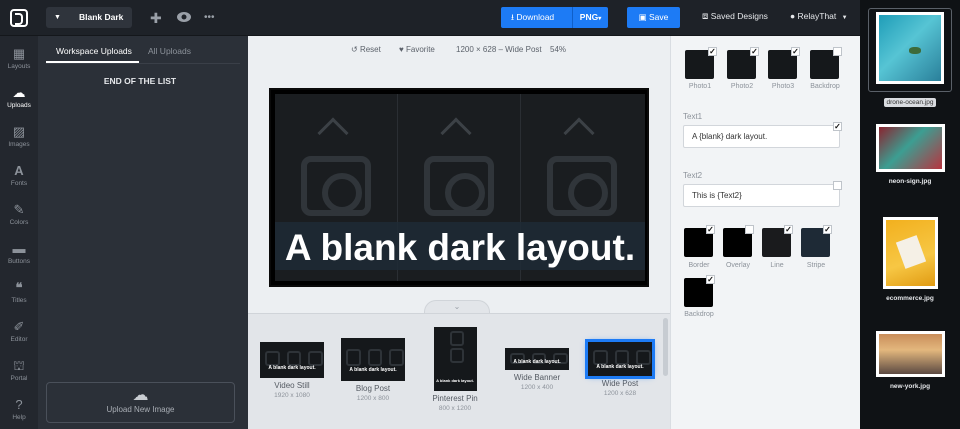  I want to click on ecommerce-thumbnail, so click(910, 253).